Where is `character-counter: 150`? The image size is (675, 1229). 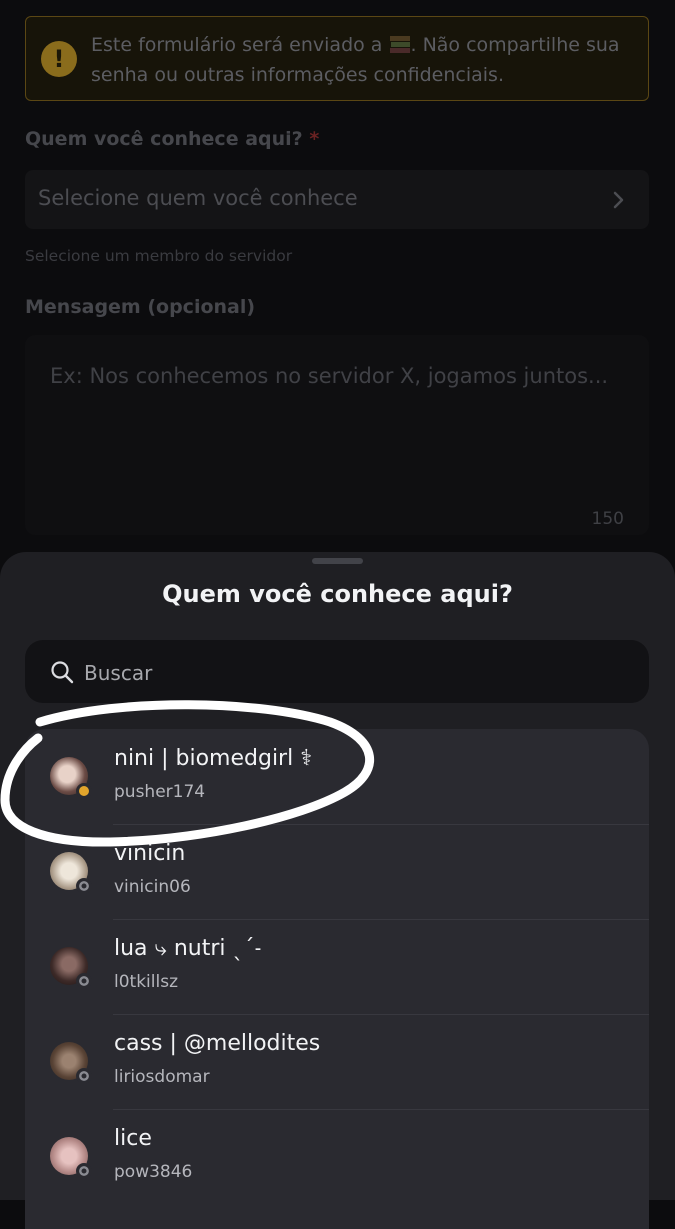 character-counter: 150 is located at coordinates (607, 519).